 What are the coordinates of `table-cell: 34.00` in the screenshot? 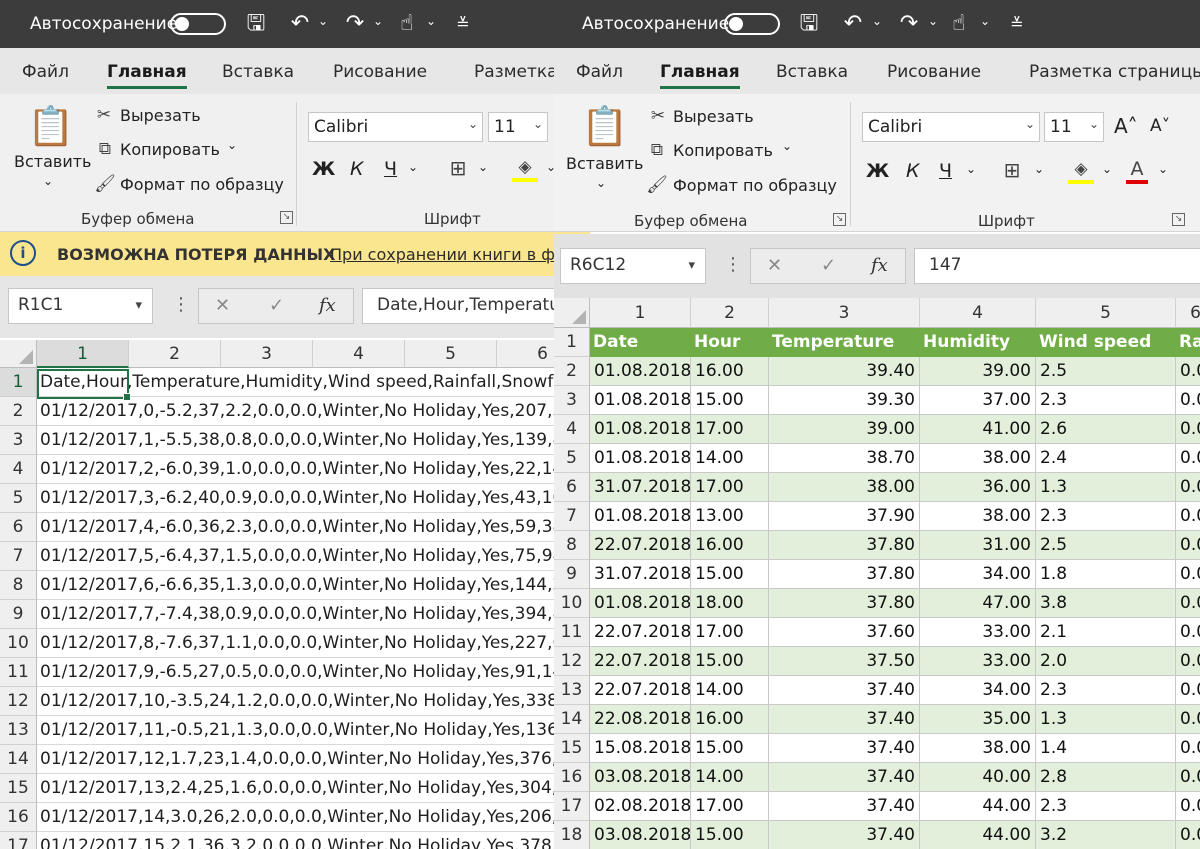 It's located at (978, 690).